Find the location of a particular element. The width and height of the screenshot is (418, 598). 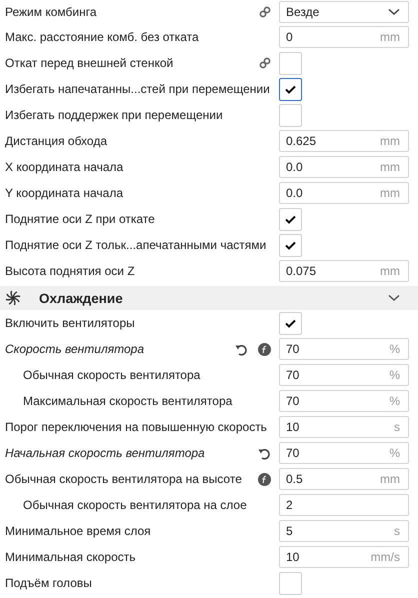

setting-label: Поднятие оси Z тольк...апечатанными частями is located at coordinates (136, 245).